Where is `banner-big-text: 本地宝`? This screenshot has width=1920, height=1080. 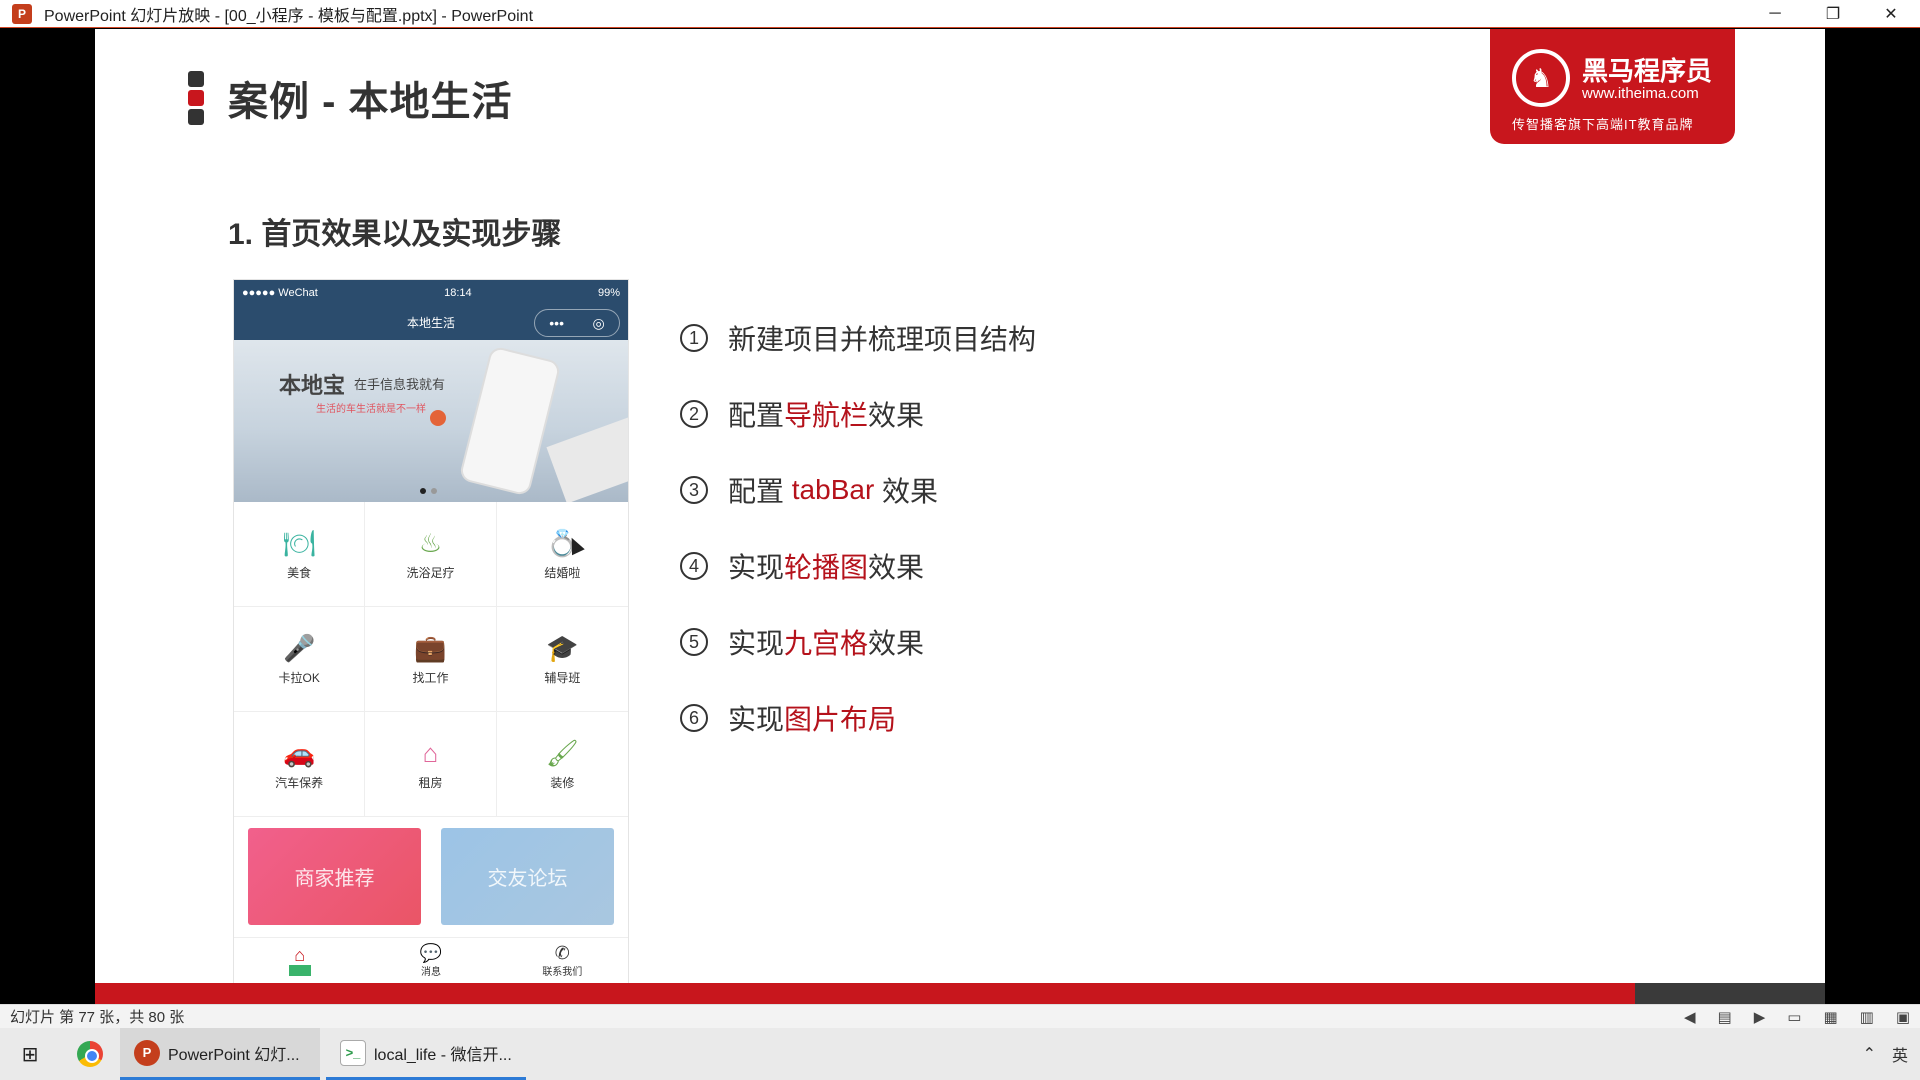
banner-big-text: 本地宝 is located at coordinates (312, 385).